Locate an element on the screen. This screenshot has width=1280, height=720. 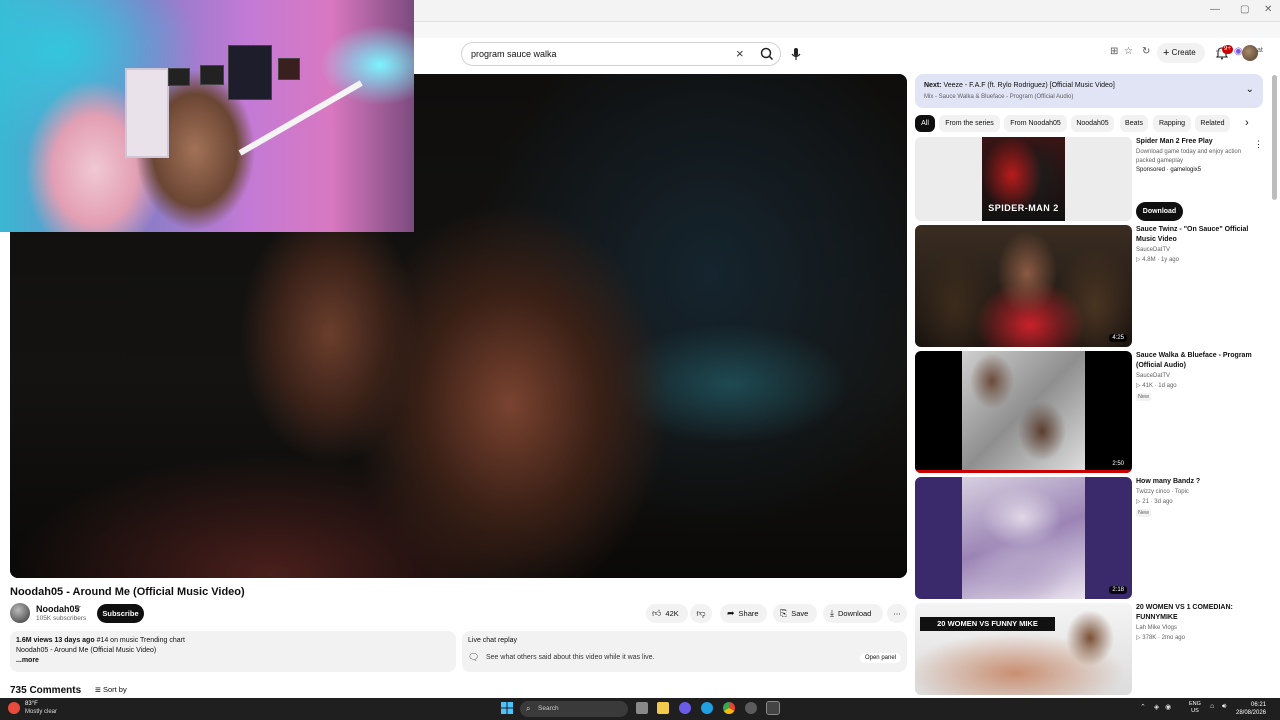
rec-thumbnail: 20 WOMEN VS FUNNY MIKE is located at coordinates (1023, 649).